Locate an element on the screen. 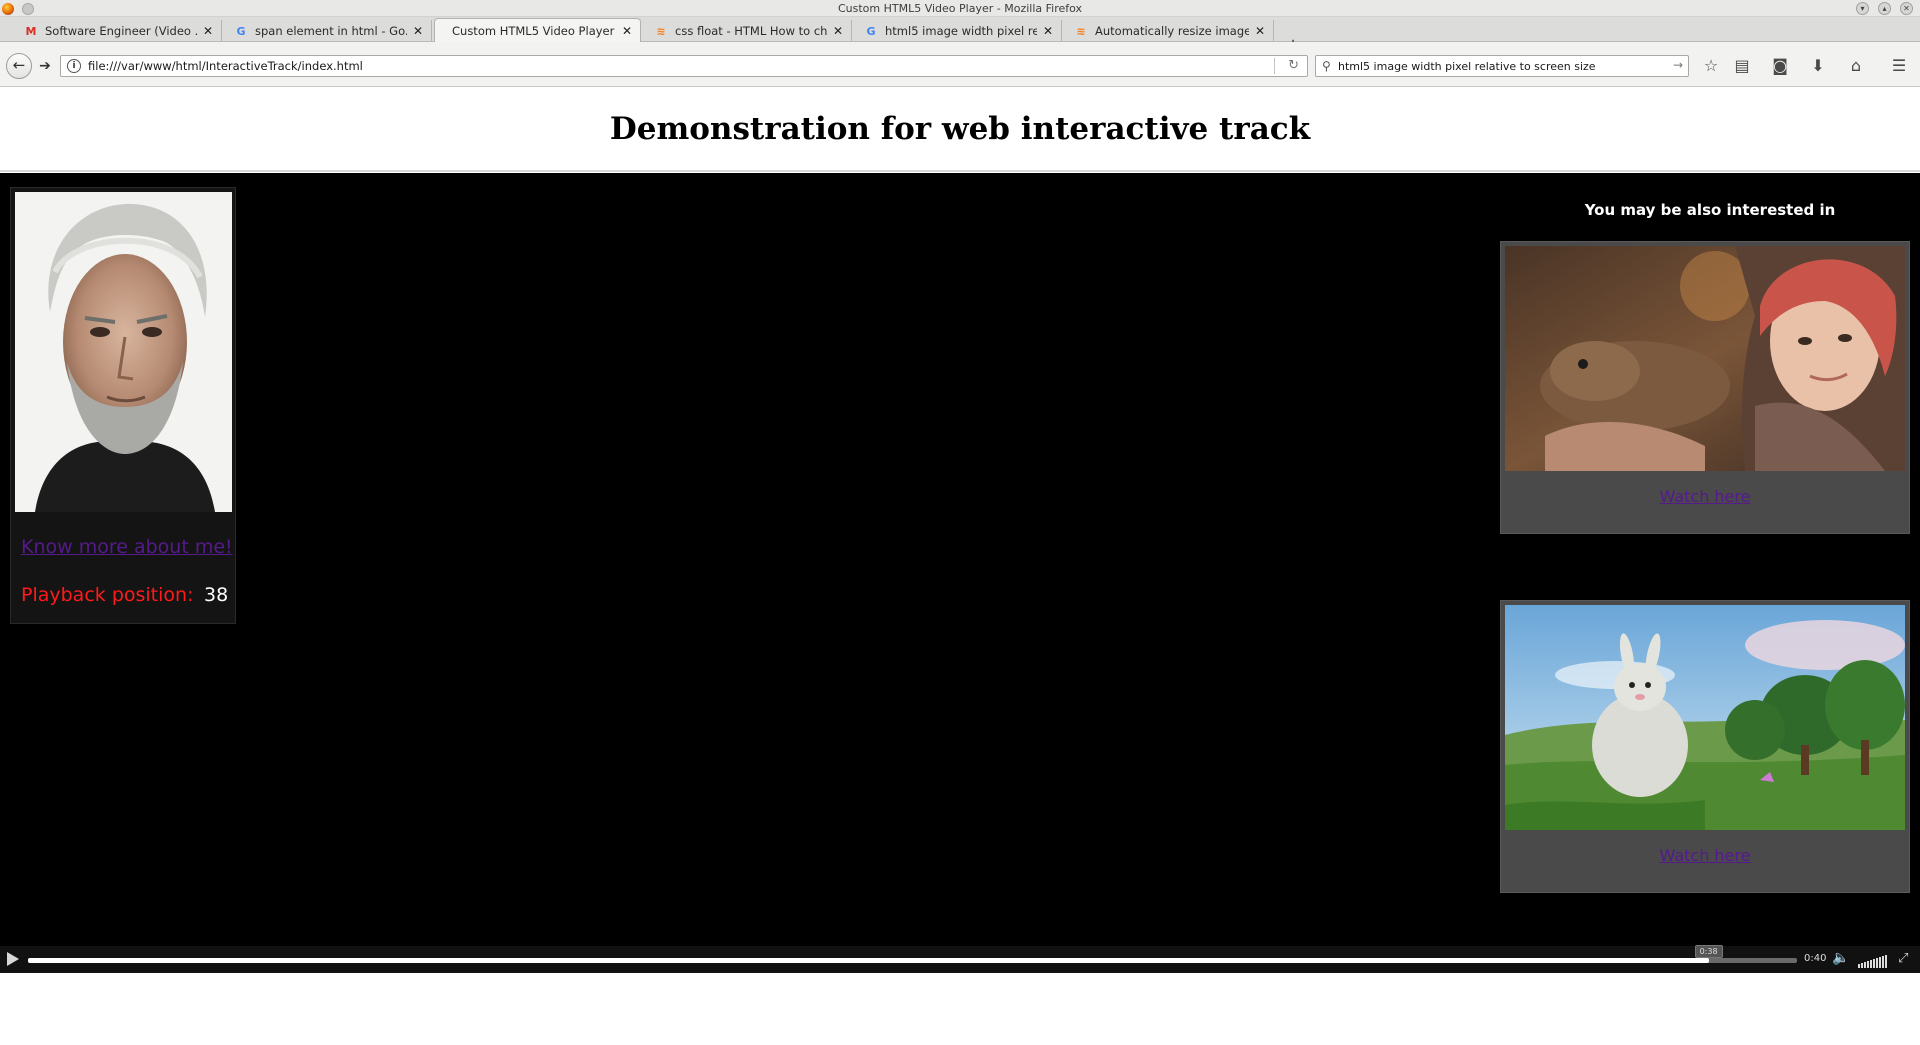  search-go-icon: → is located at coordinates (1678, 65).